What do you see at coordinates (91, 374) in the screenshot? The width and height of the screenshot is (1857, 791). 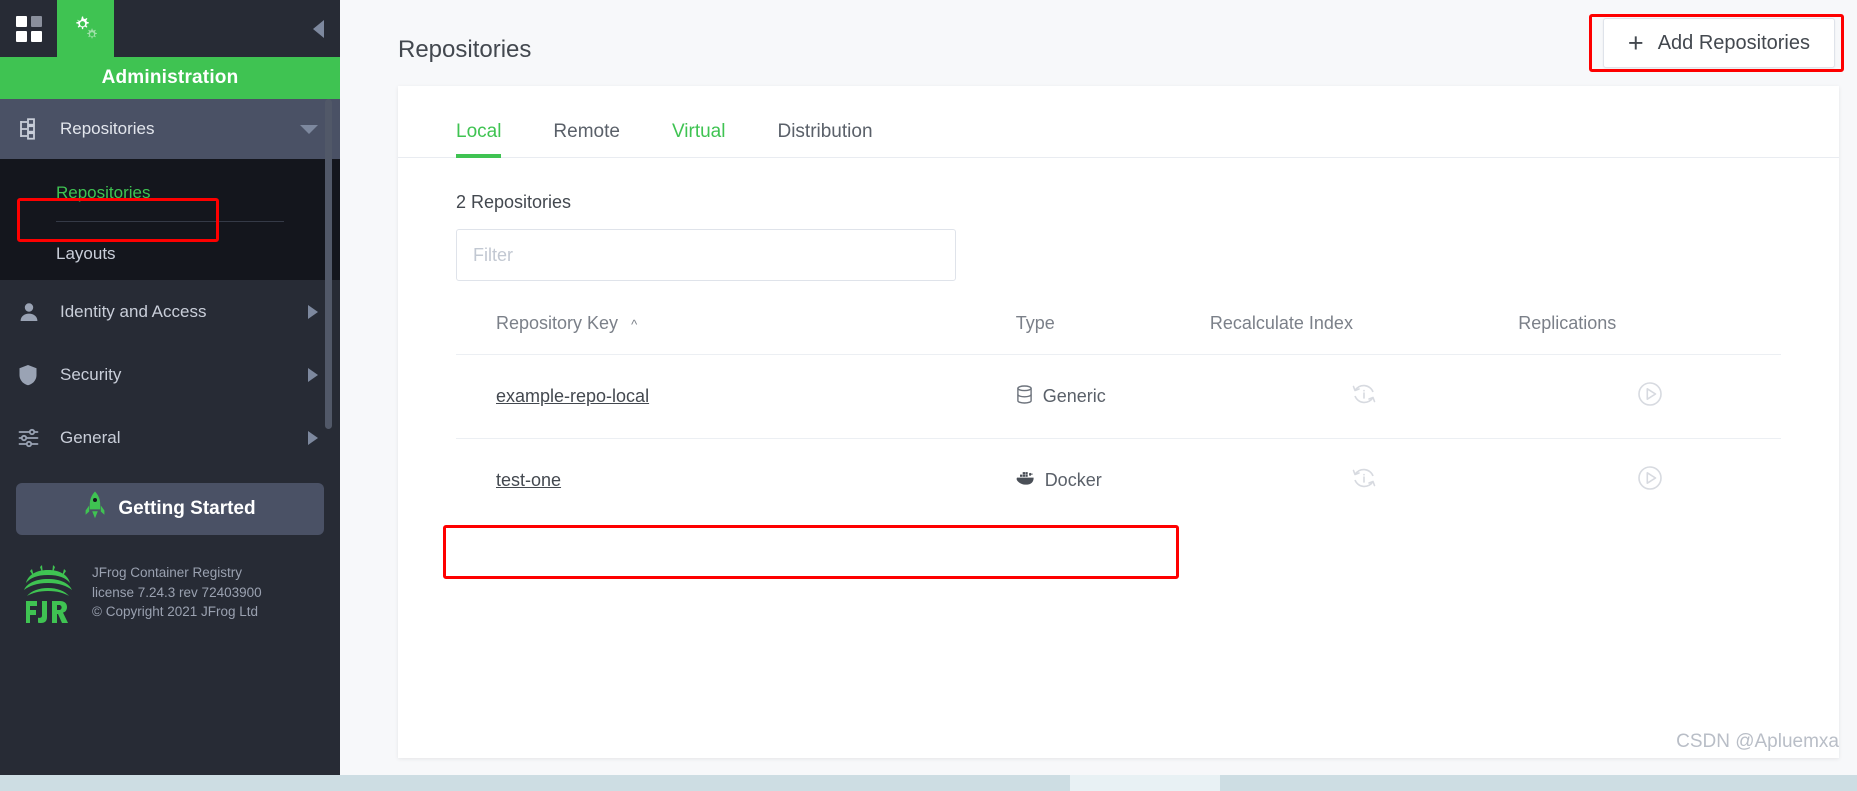 I see `sidebar-item-security-label: Security` at bounding box center [91, 374].